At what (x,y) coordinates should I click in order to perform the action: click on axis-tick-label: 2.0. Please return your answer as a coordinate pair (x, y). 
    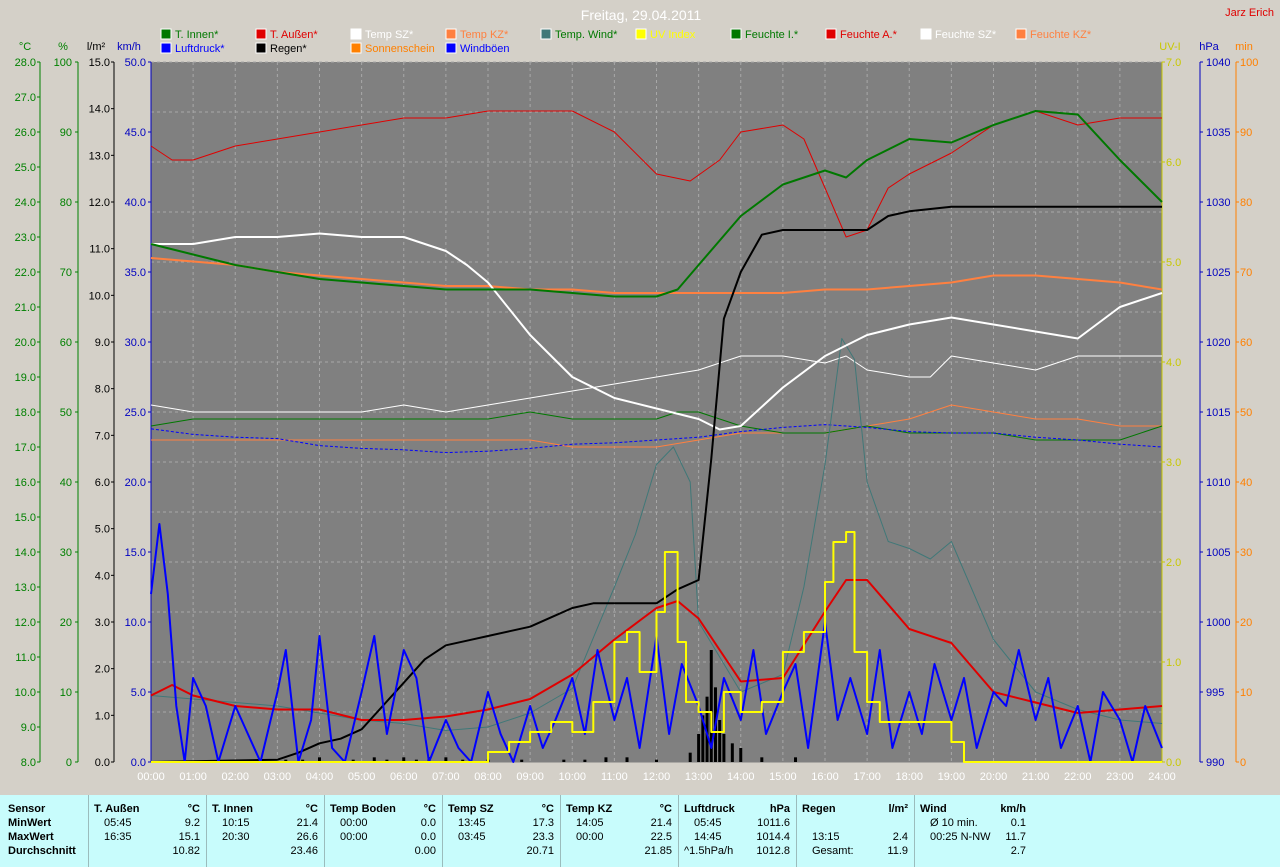
    Looking at the image, I should click on (102, 670).